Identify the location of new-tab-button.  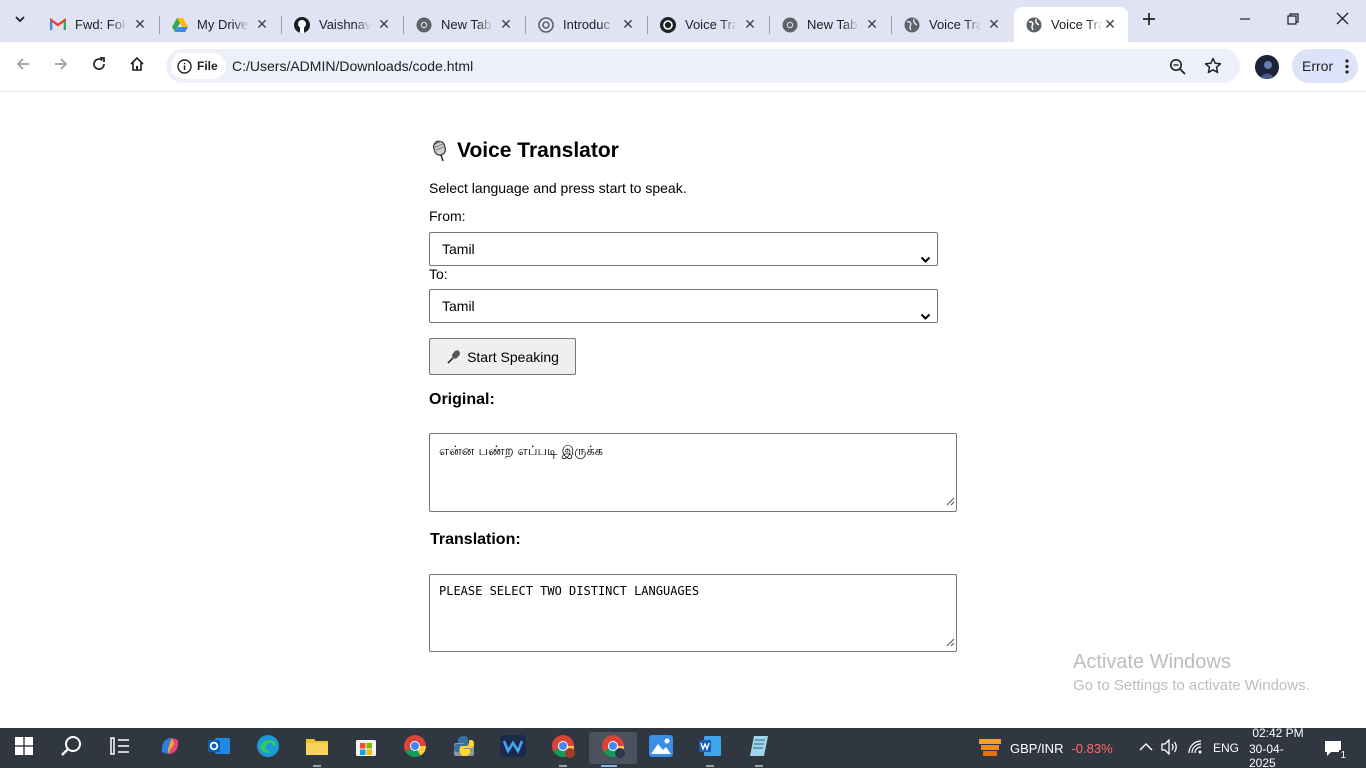
(1149, 21).